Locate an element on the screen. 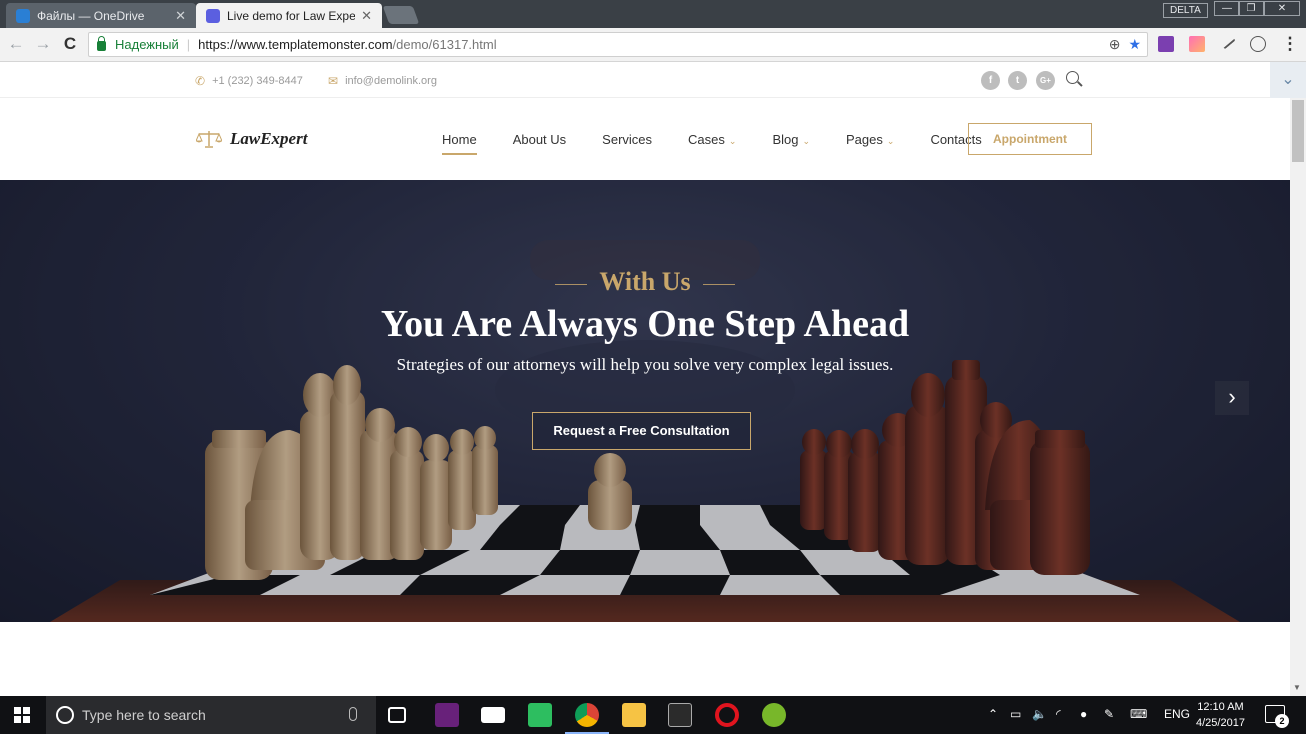  bookmark-star-icon: ★ is located at coordinates (1134, 44).